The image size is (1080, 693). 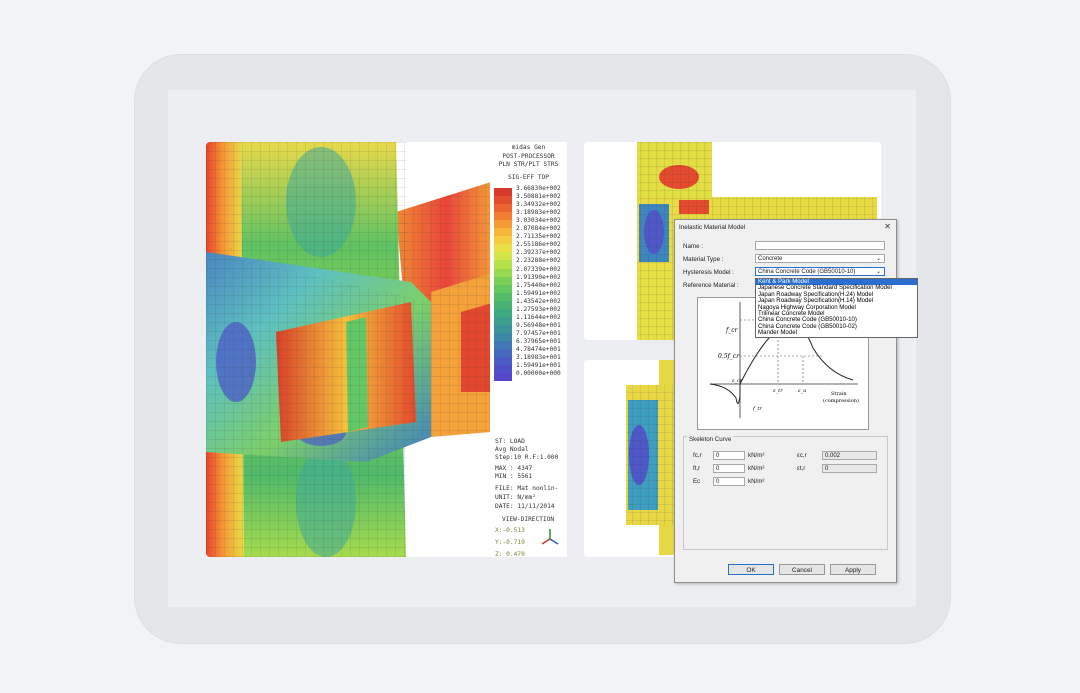 What do you see at coordinates (525, 506) in the screenshot?
I see `legend-info-7: DATE: 11/11/2014` at bounding box center [525, 506].